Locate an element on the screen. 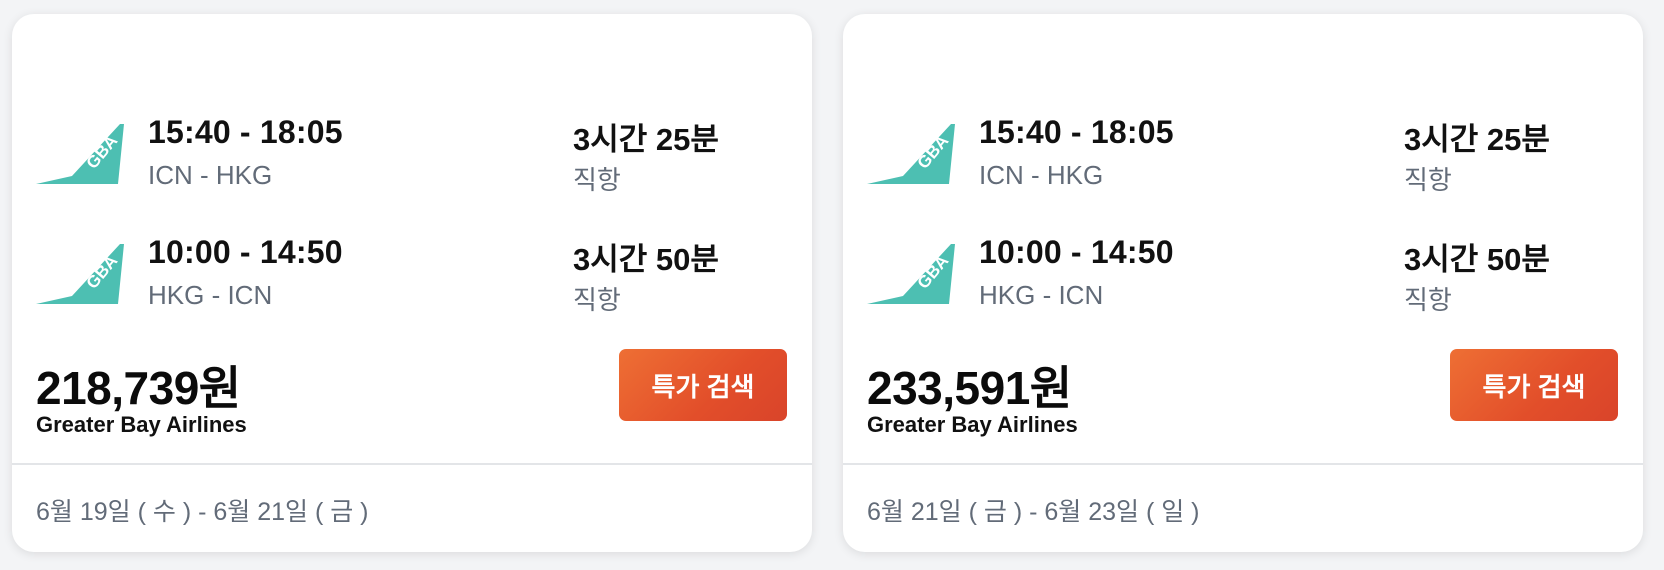 This screenshot has height=570, width=1664. deal-price: 218,739원 is located at coordinates (138, 388).